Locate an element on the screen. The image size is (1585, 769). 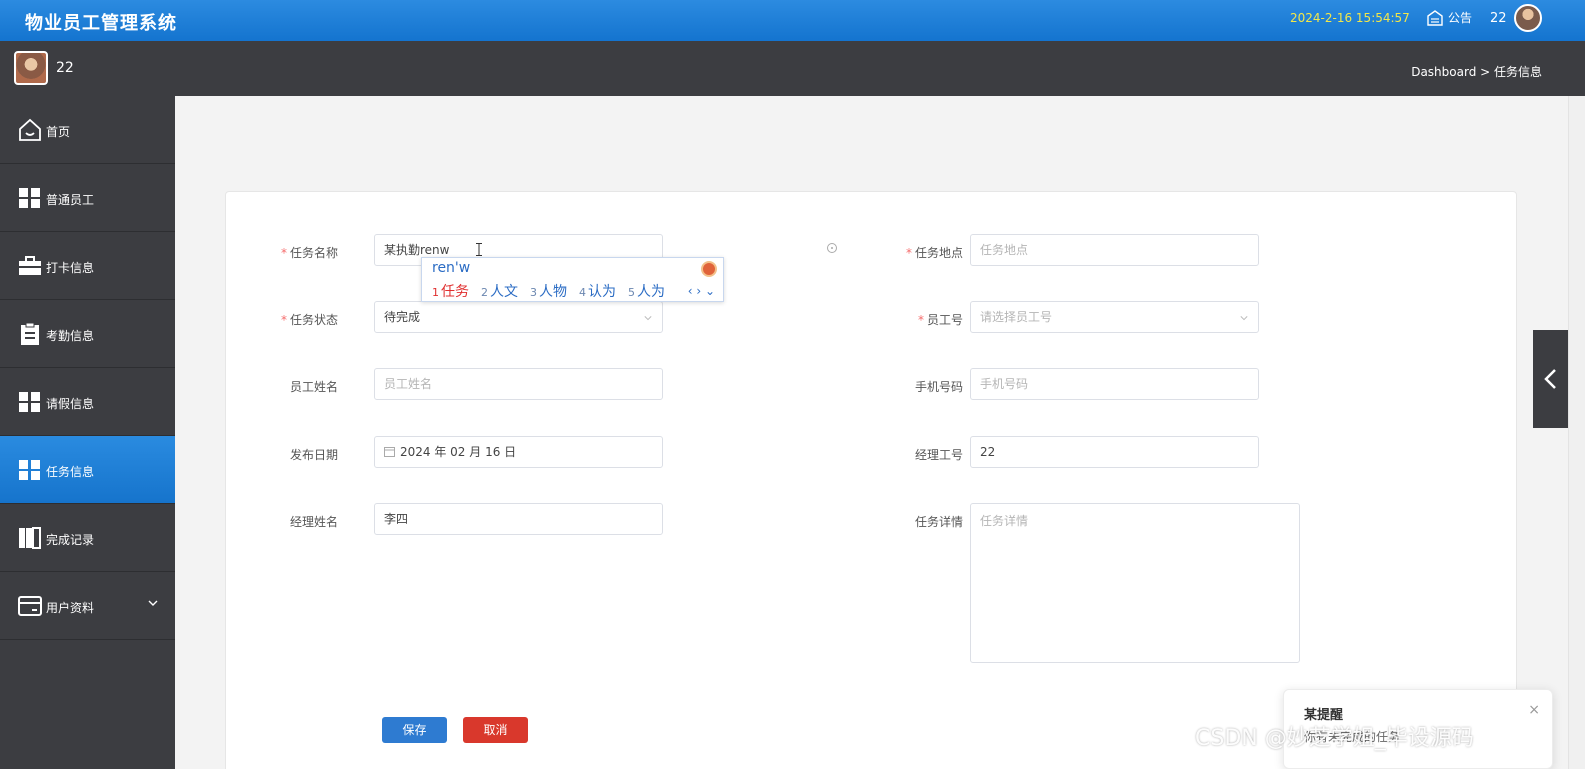
side-panel-toggle is located at coordinates (1550, 379).